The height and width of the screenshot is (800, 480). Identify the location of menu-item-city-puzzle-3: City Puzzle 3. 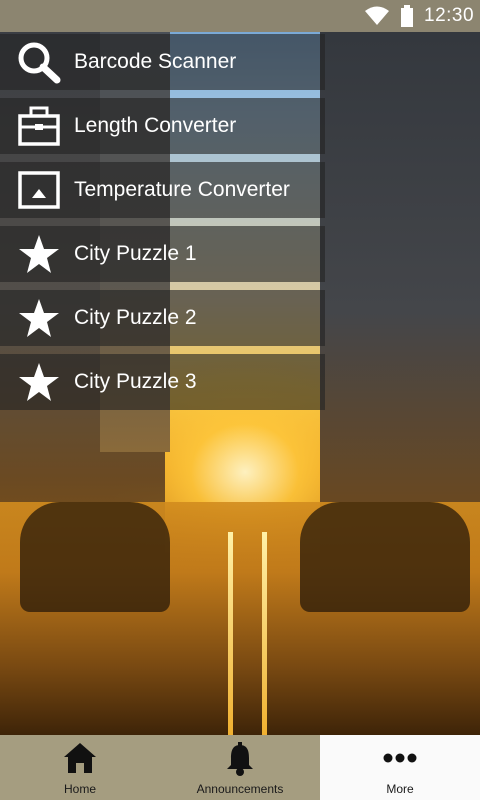
(162, 382).